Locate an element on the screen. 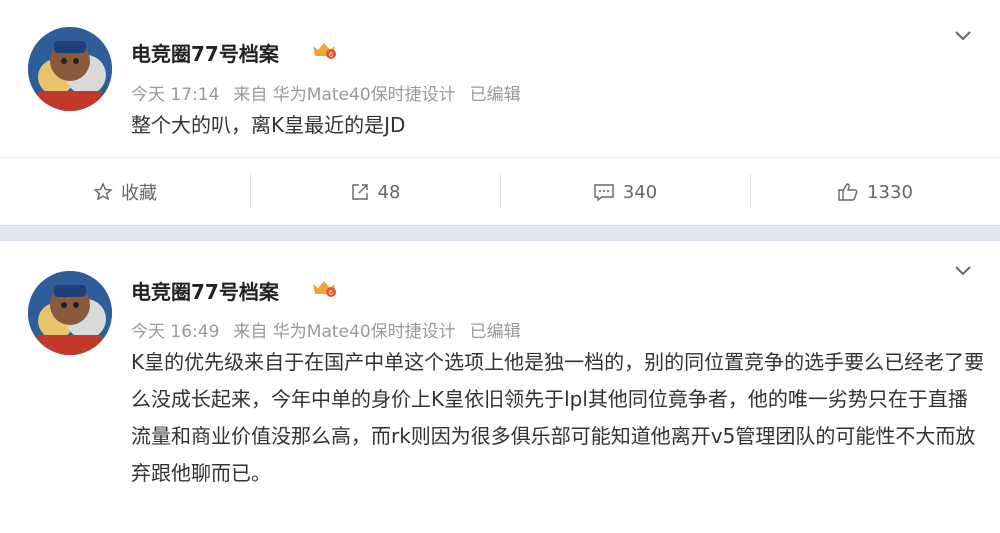 Image resolution: width=1000 pixels, height=533 pixels. like-count: 1330 is located at coordinates (890, 192).